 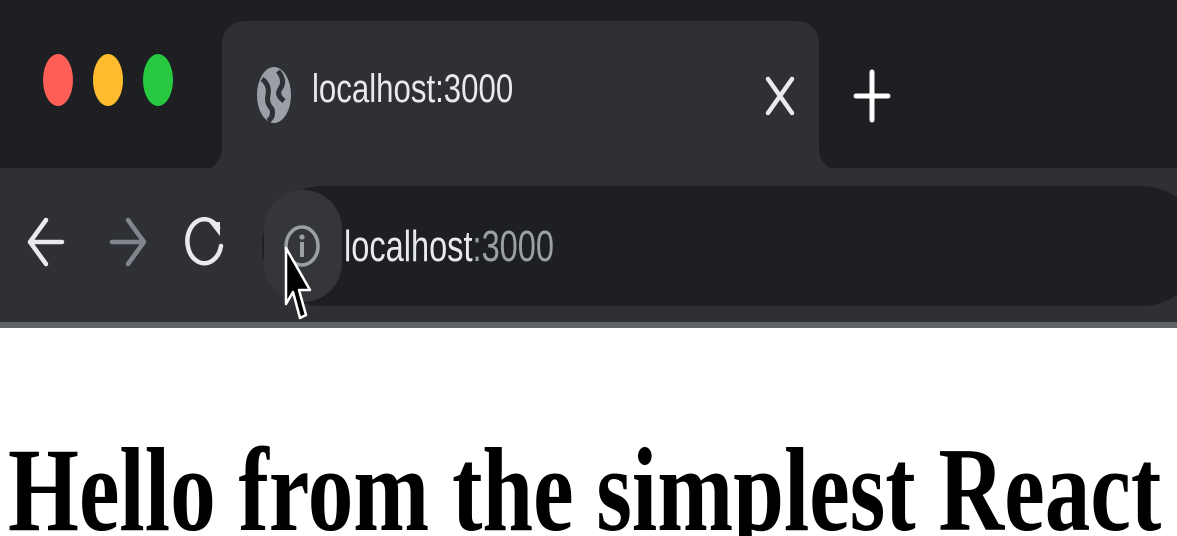 I want to click on close-tab-icon, so click(x=780, y=96).